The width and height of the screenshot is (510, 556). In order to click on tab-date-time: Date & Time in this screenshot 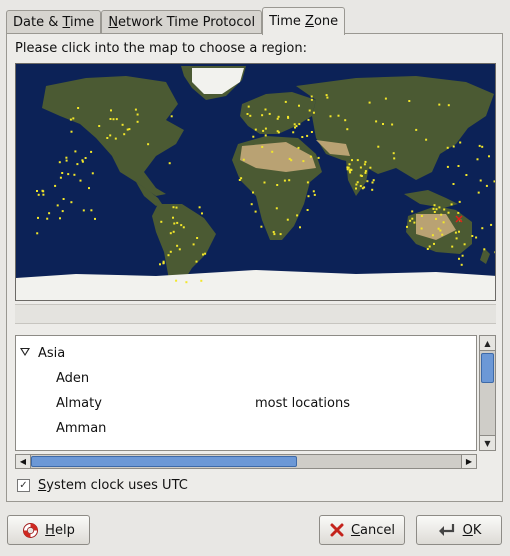, I will do `click(54, 22)`.